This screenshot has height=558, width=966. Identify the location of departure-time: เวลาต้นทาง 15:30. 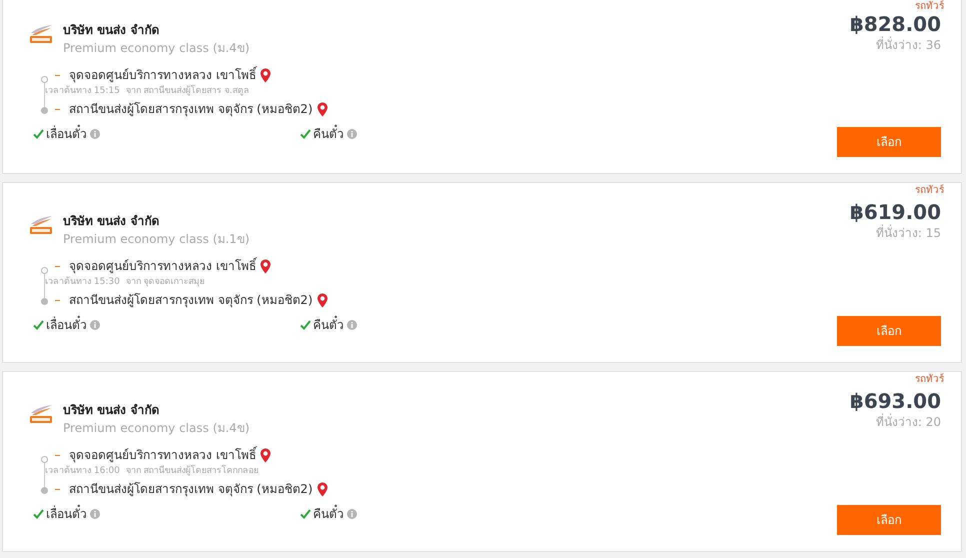
(82, 282).